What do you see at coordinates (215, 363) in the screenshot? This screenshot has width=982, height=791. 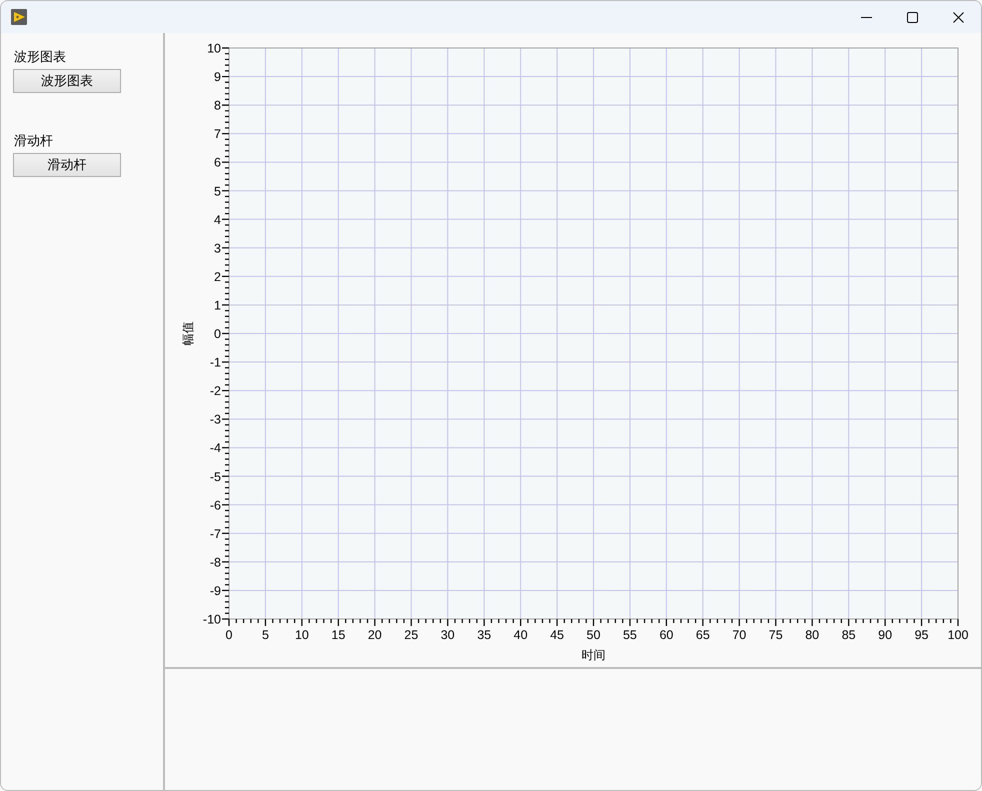 I see `y-tick-label: -1` at bounding box center [215, 363].